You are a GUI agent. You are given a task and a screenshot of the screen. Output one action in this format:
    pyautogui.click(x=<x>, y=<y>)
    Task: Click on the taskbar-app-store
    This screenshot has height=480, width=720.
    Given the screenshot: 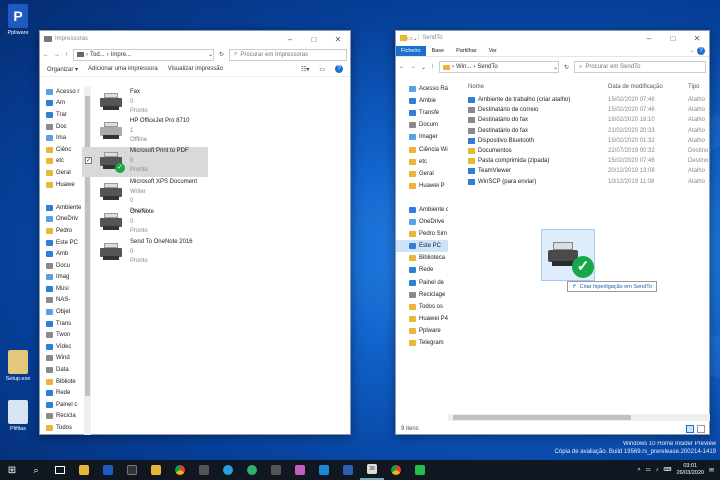 What is the action you would take?
    pyautogui.click(x=204, y=470)
    